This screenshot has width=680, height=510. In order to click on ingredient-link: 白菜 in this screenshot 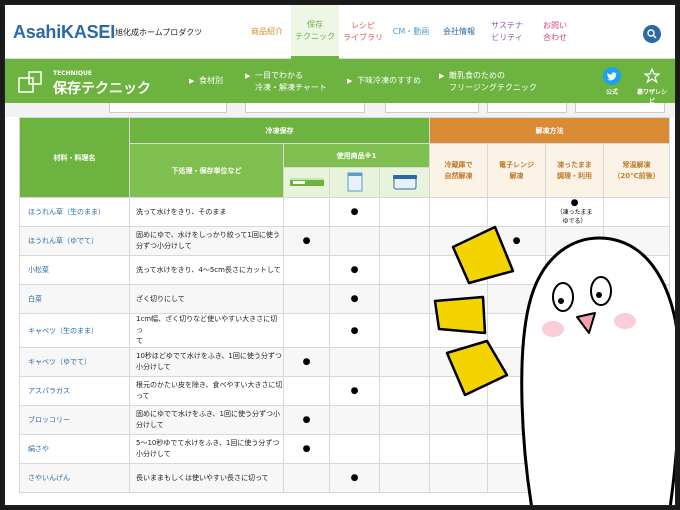, I will do `click(74, 299)`.